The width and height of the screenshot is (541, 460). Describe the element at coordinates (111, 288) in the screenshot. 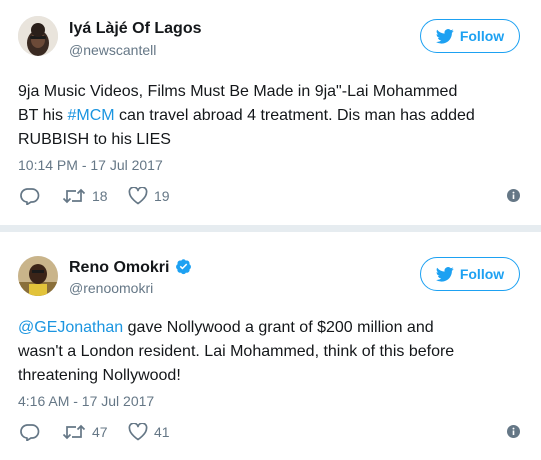

I see `username: @renoomokri` at that location.